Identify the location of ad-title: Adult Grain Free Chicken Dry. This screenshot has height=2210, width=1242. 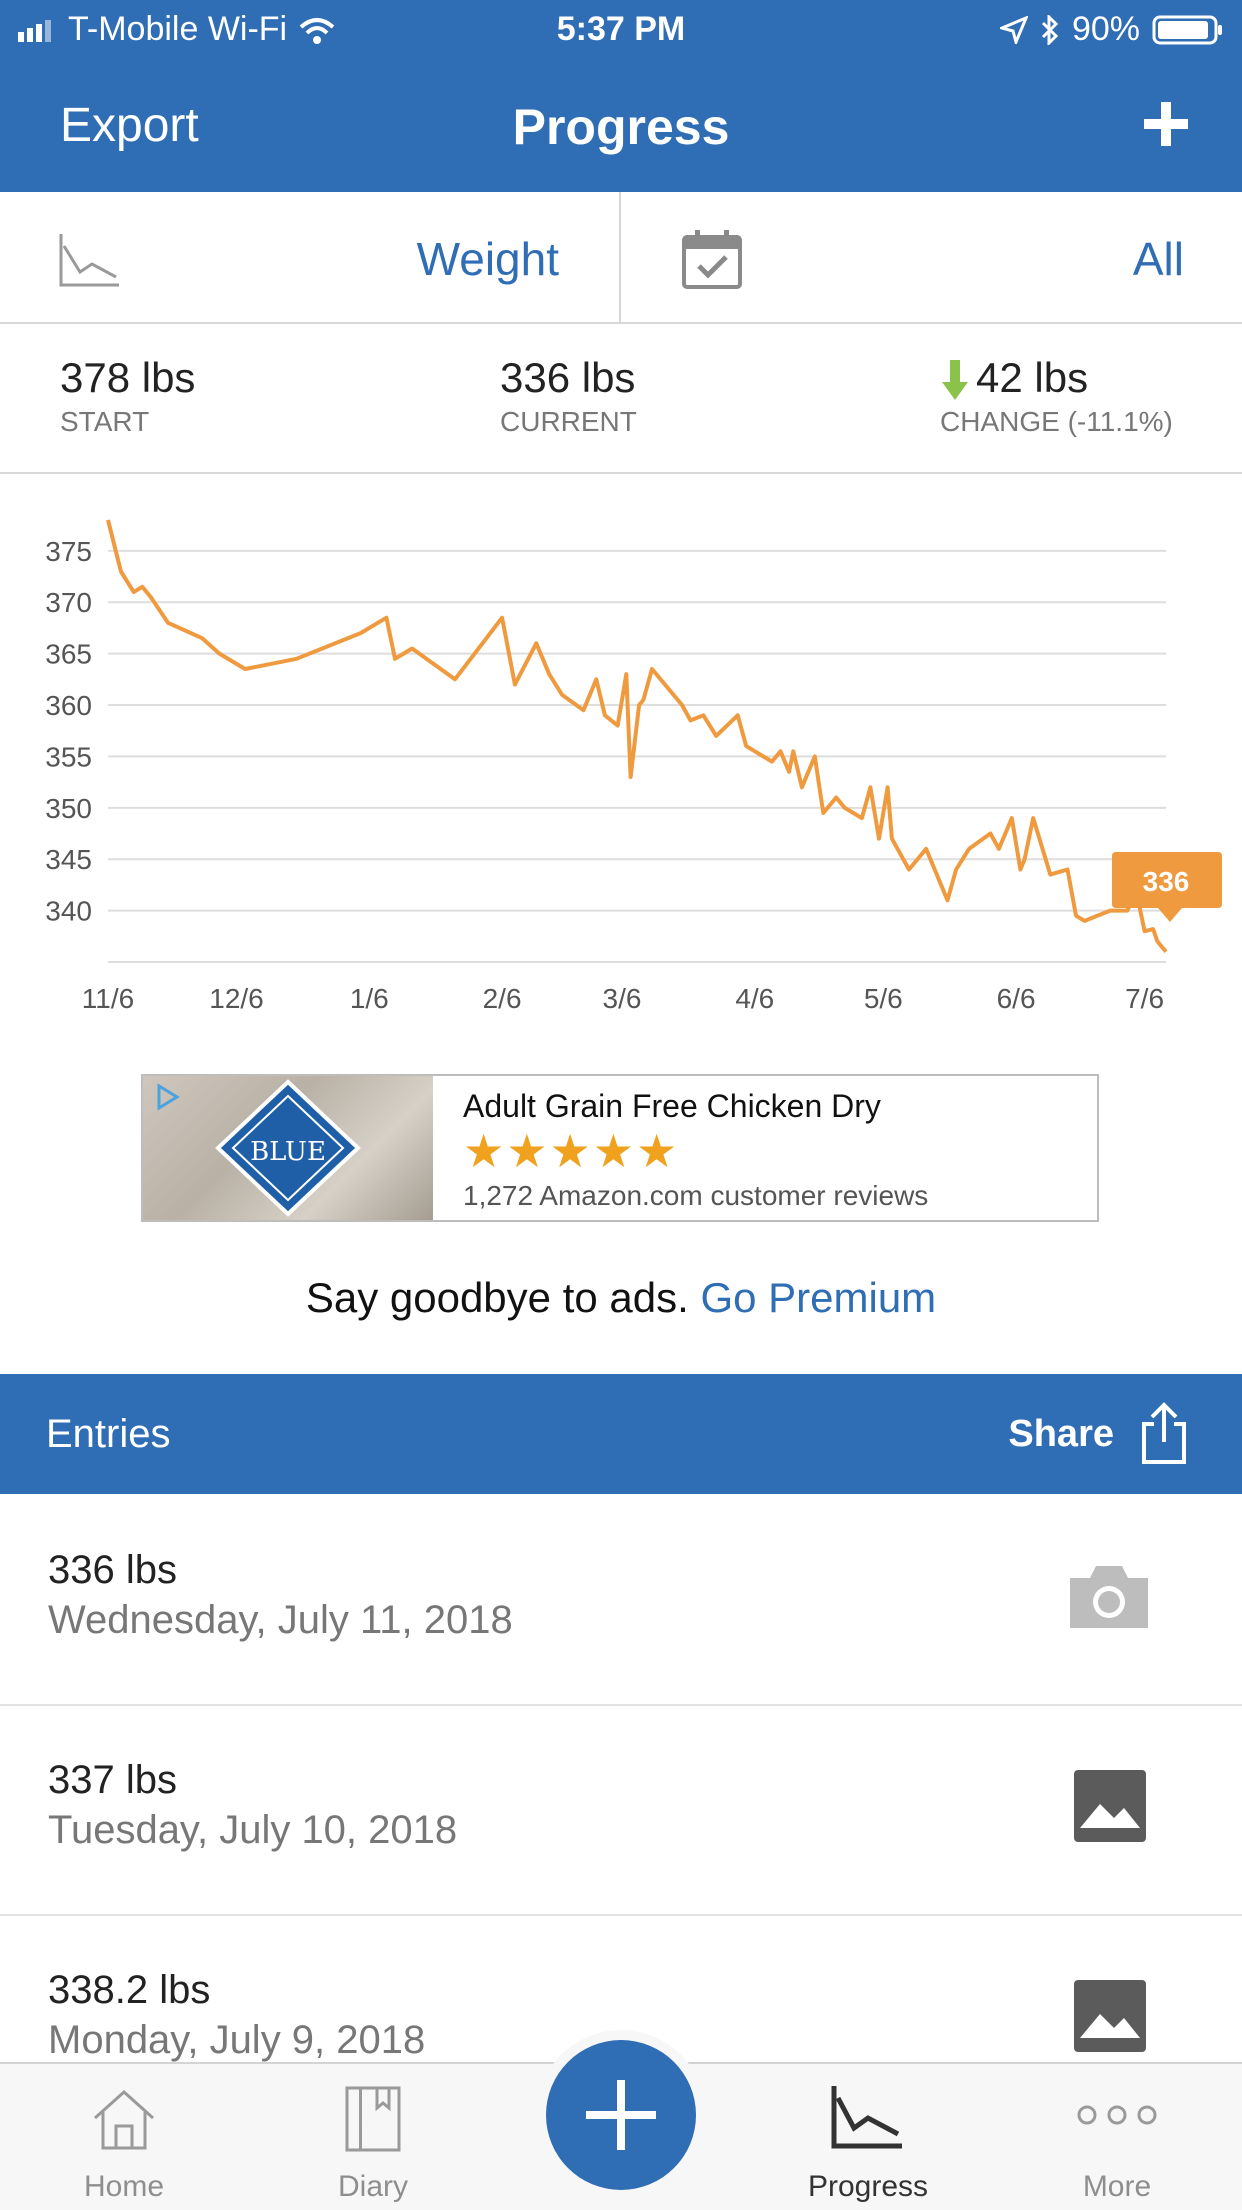
(672, 1106).